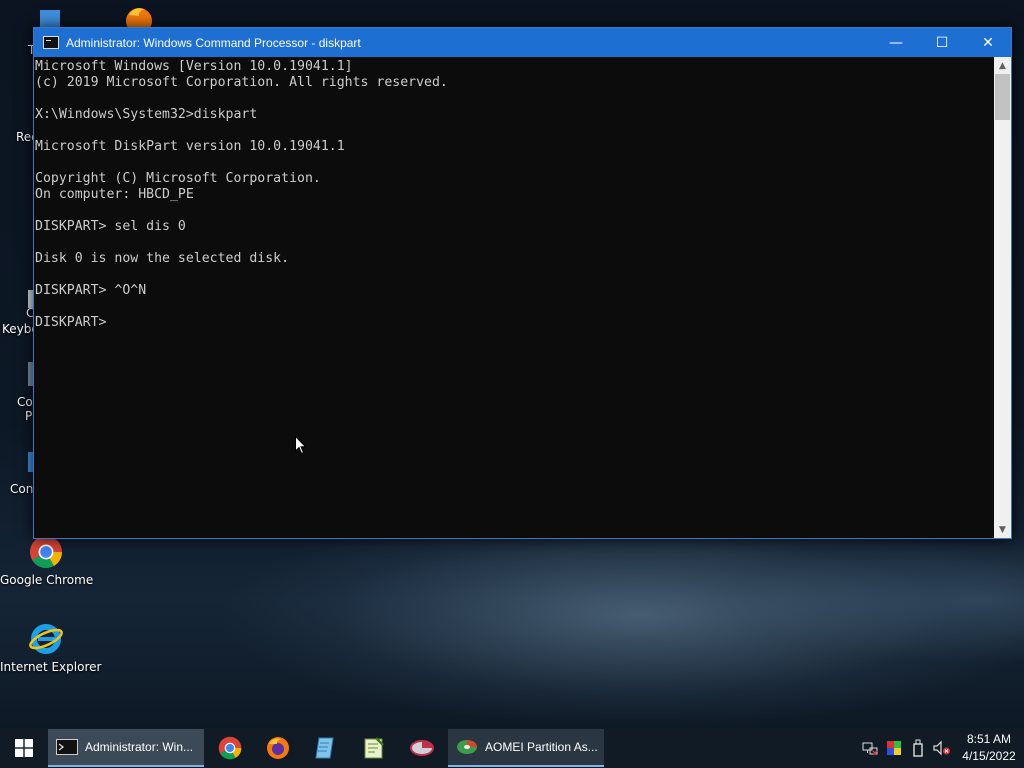 The image size is (1024, 768). I want to click on partition-tool-icon, so click(422, 748).